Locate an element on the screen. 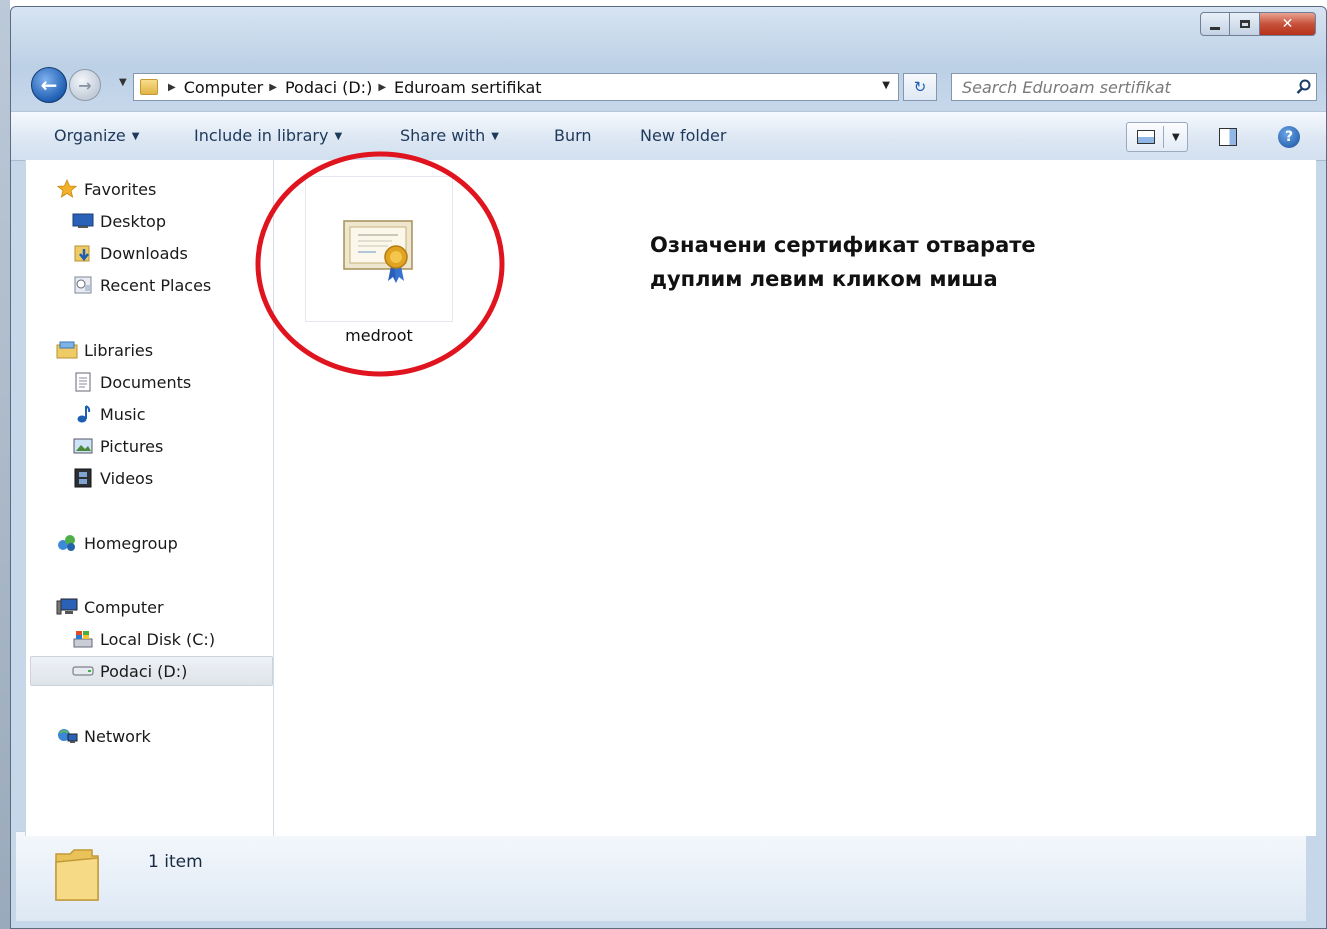  downloads-icon is located at coordinates (83, 253).